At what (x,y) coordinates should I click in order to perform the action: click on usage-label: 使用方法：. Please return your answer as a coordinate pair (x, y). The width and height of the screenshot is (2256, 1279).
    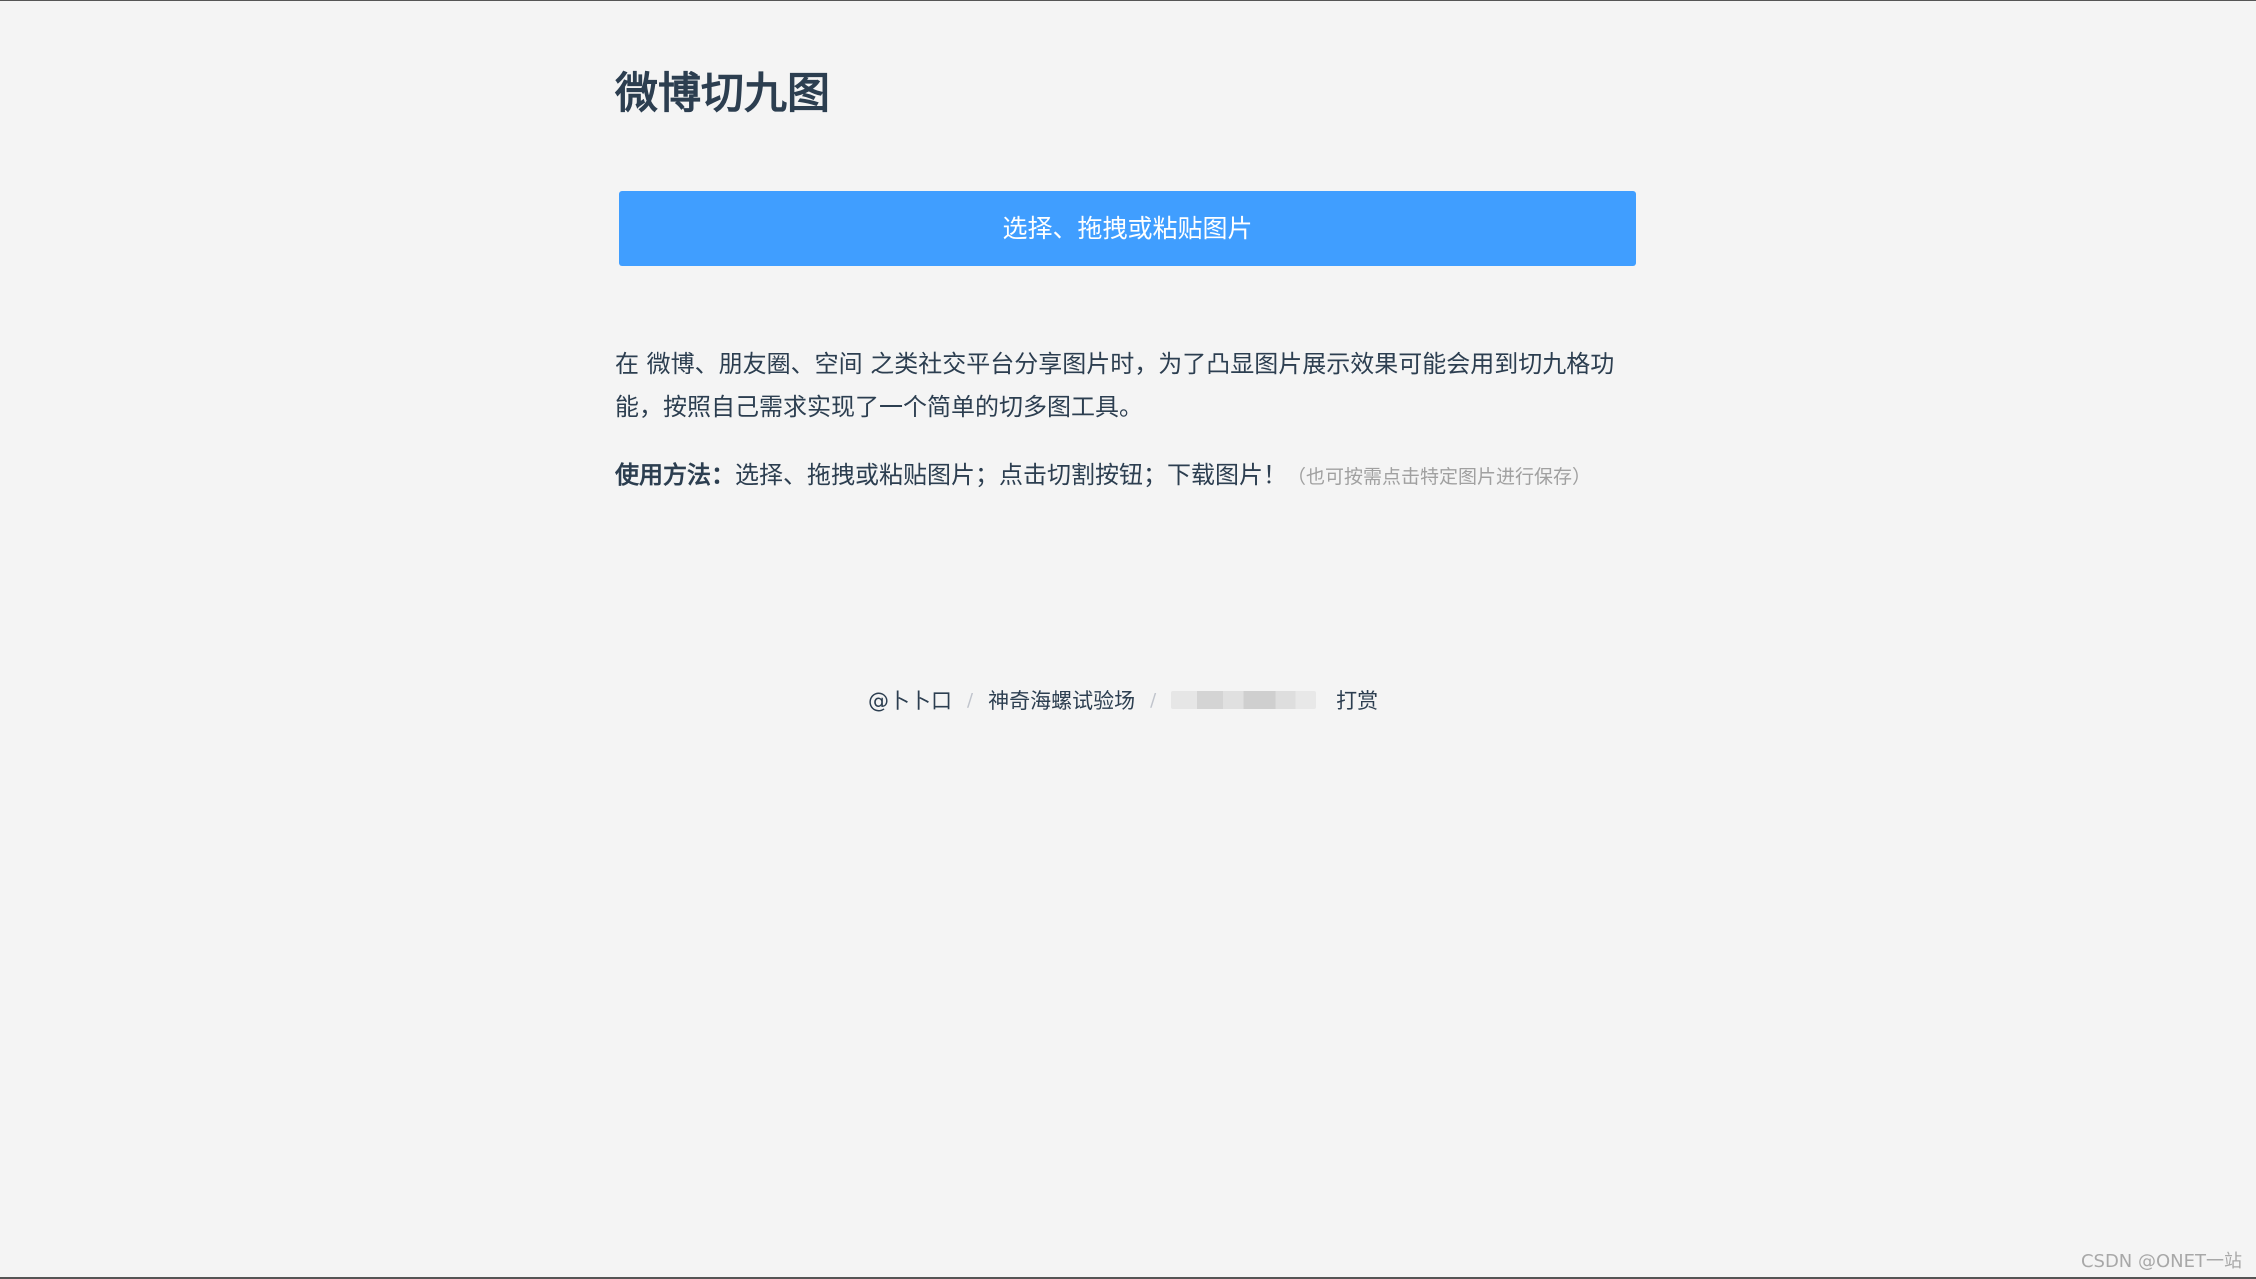
    Looking at the image, I should click on (675, 475).